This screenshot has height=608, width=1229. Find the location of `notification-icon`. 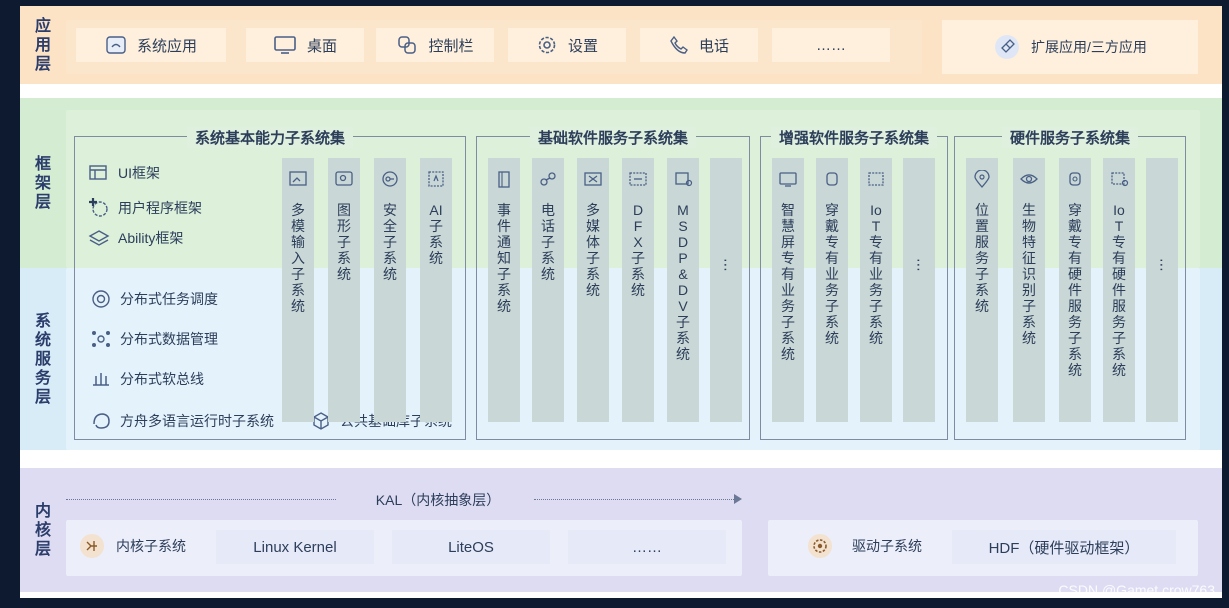

notification-icon is located at coordinates (504, 179).